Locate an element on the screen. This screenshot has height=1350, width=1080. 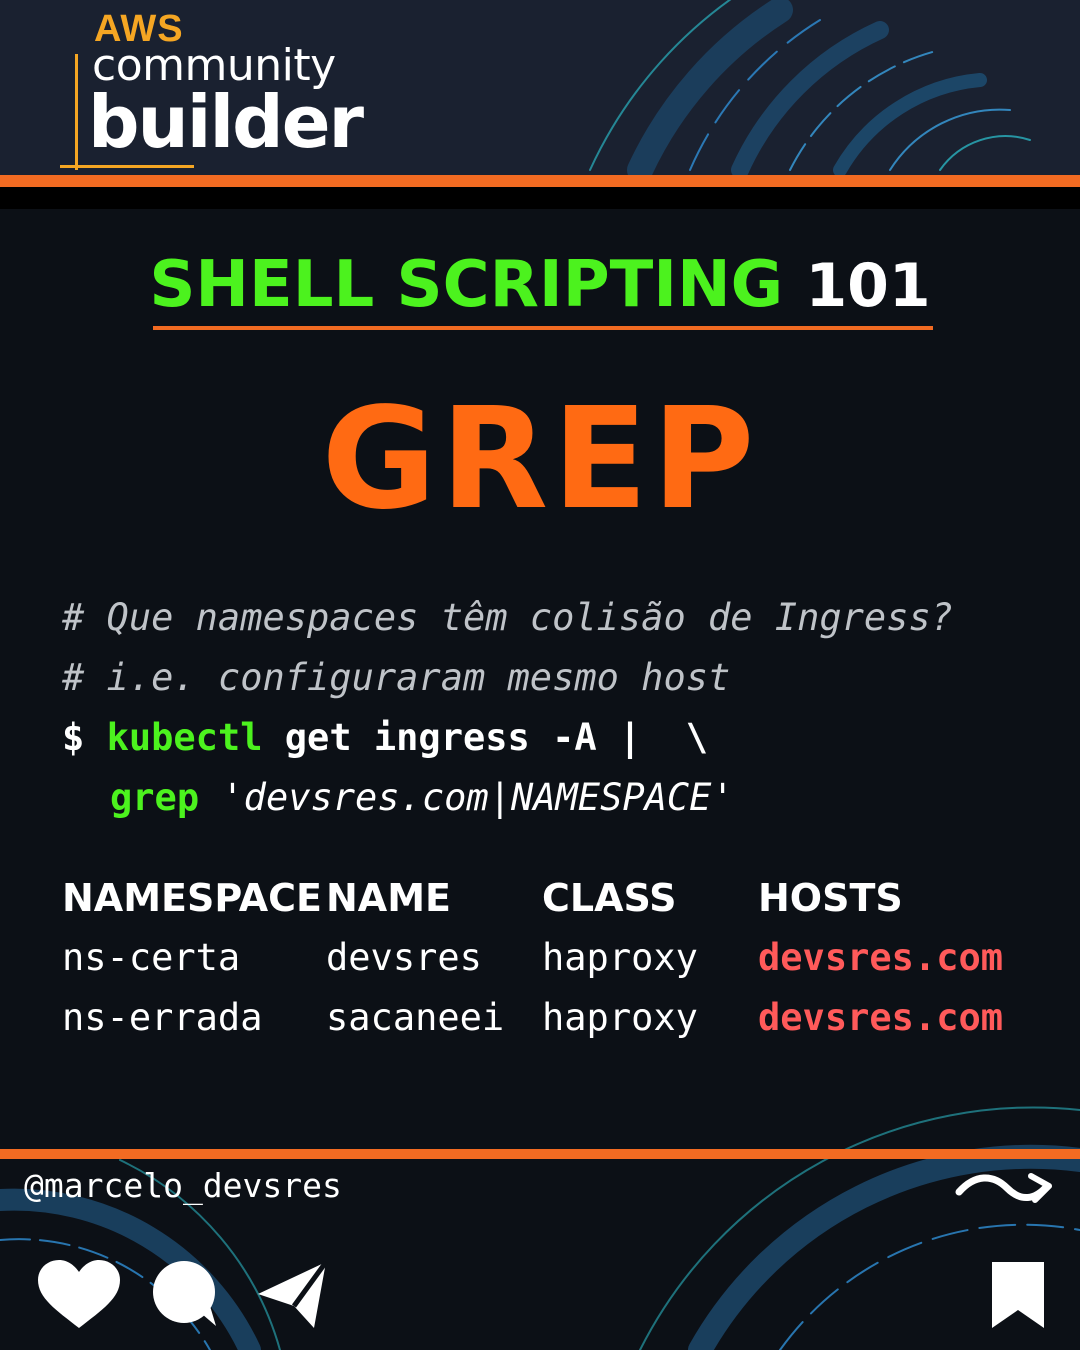
table-cell: devsres is located at coordinates (404, 957).